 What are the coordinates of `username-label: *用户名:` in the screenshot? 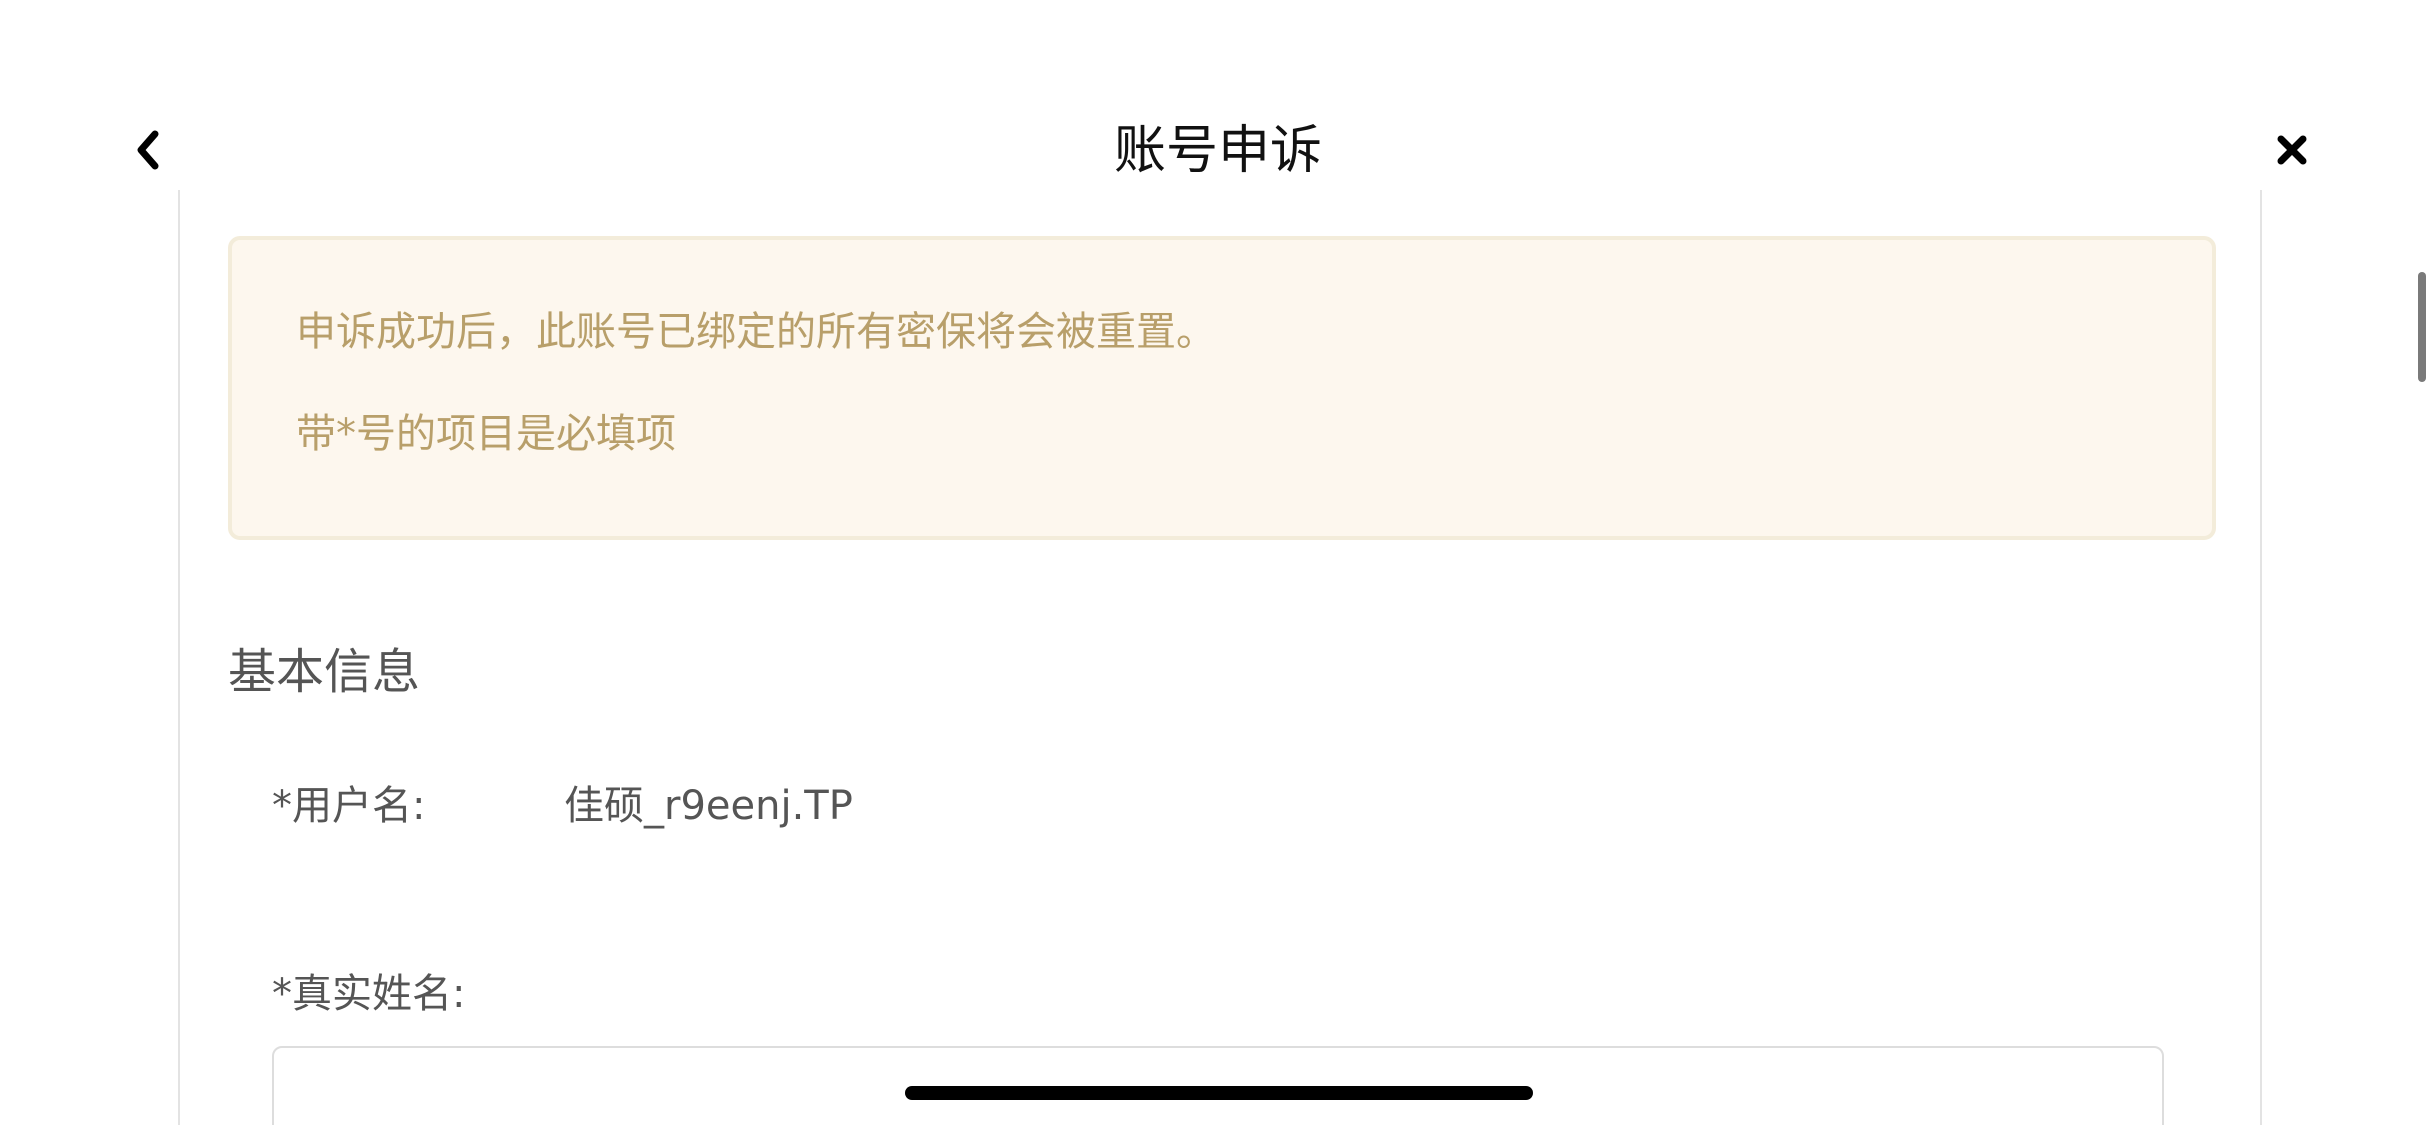 It's located at (349, 806).